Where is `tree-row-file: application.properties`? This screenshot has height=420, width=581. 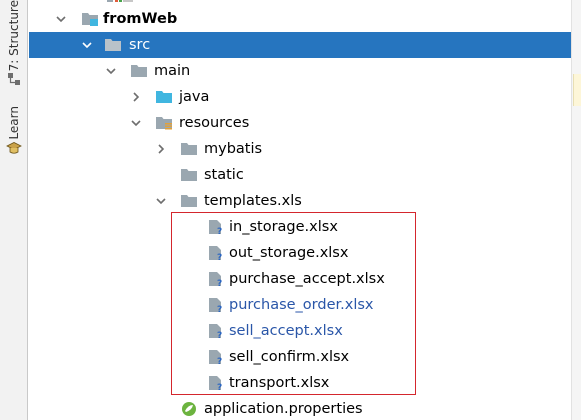 tree-row-file: application.properties is located at coordinates (305, 408).